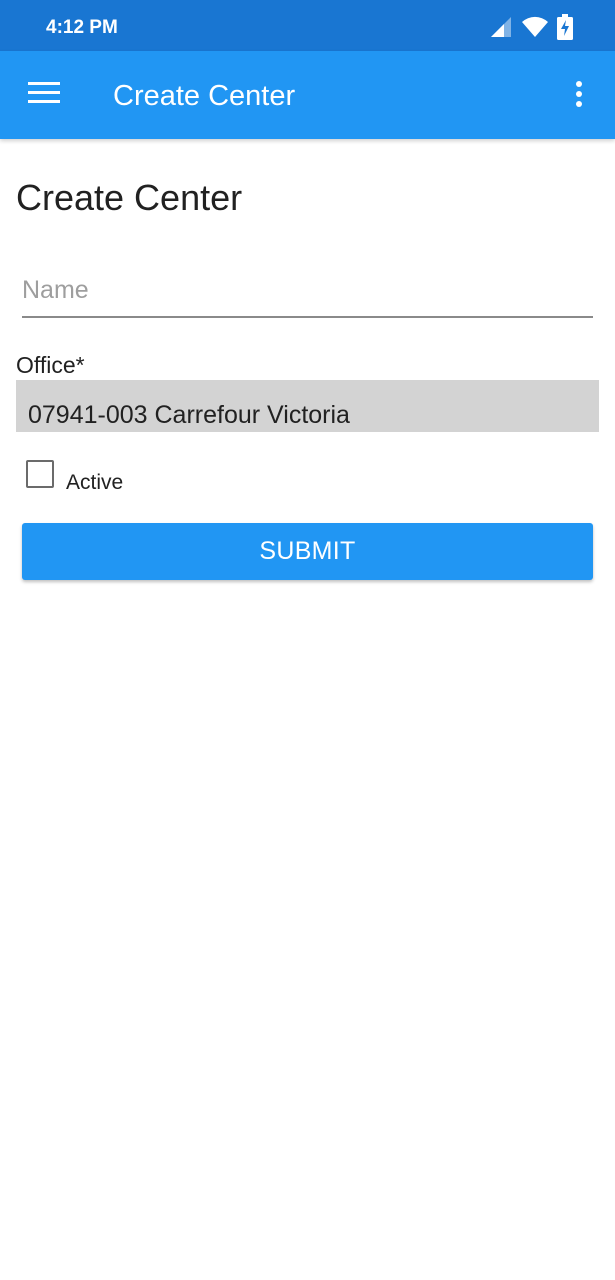  What do you see at coordinates (189, 415) in the screenshot?
I see `office-selected-value: 07941-003 Carrefour Victoria` at bounding box center [189, 415].